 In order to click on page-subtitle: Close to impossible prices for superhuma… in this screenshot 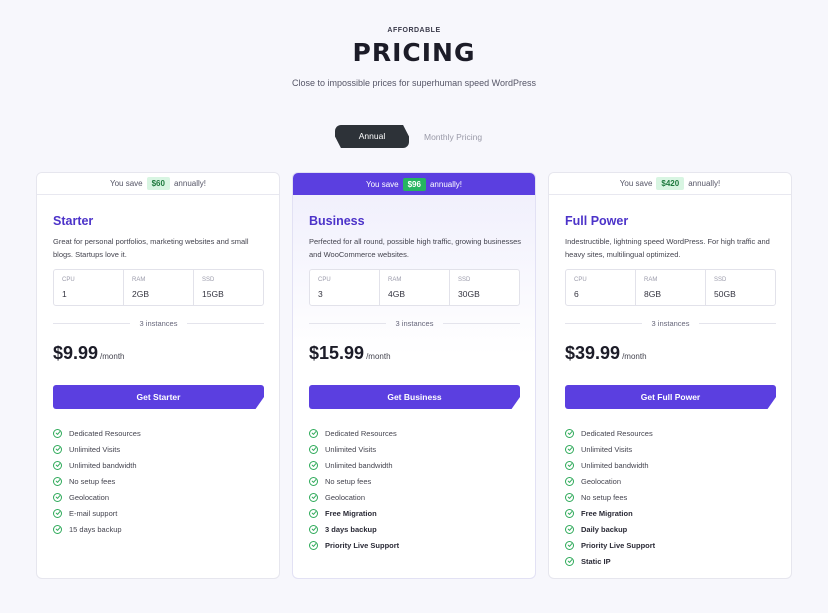, I will do `click(414, 83)`.